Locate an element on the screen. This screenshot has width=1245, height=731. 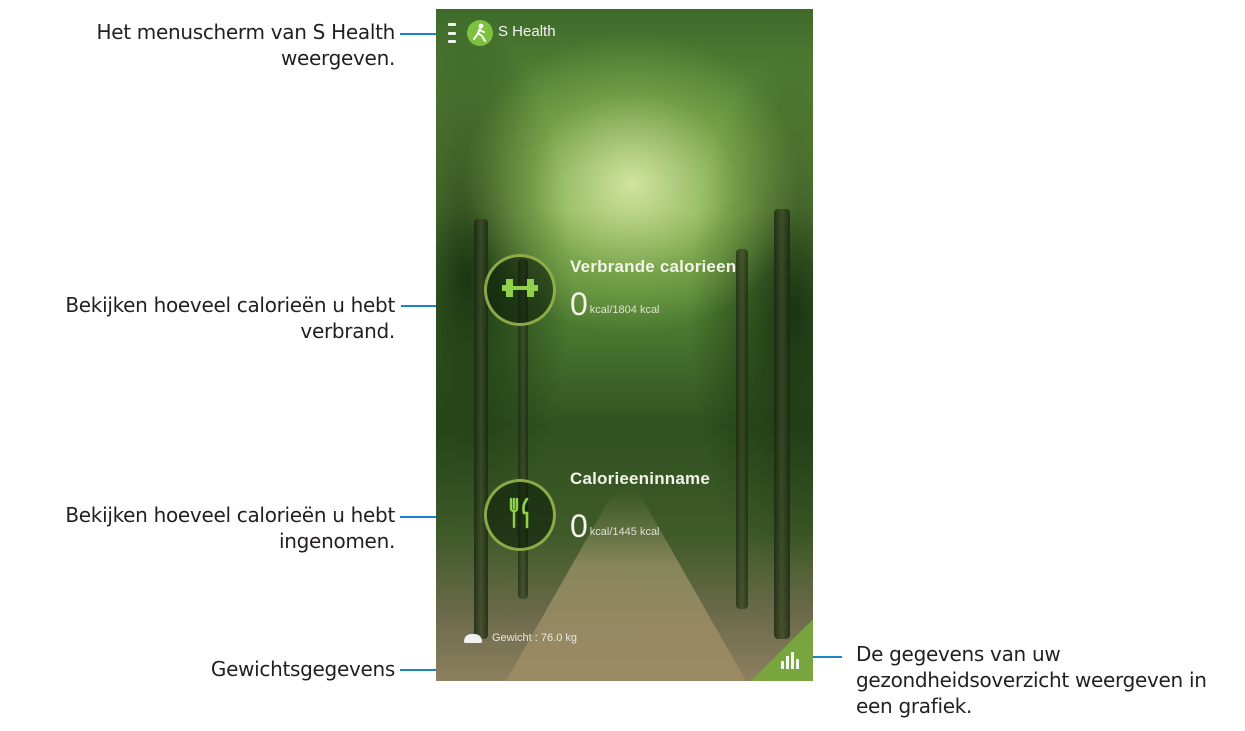
burned-calories-button is located at coordinates (520, 290).